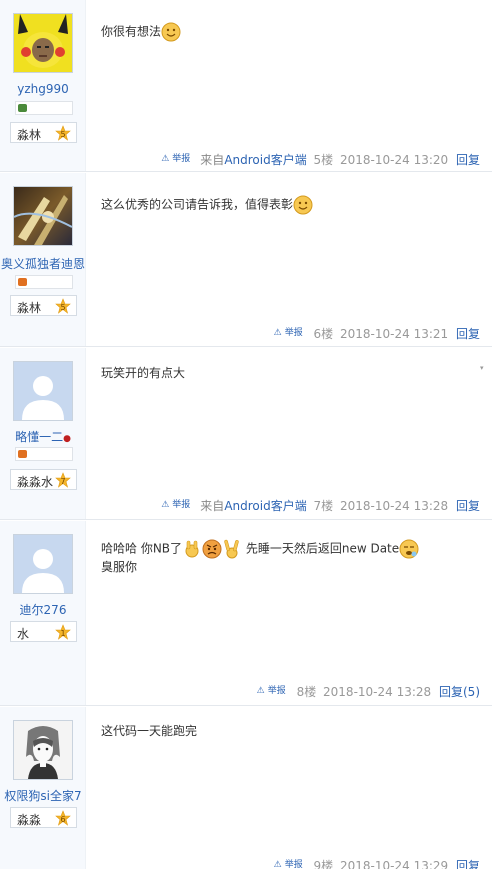  I want to click on level-number: 1, so click(62, 633).